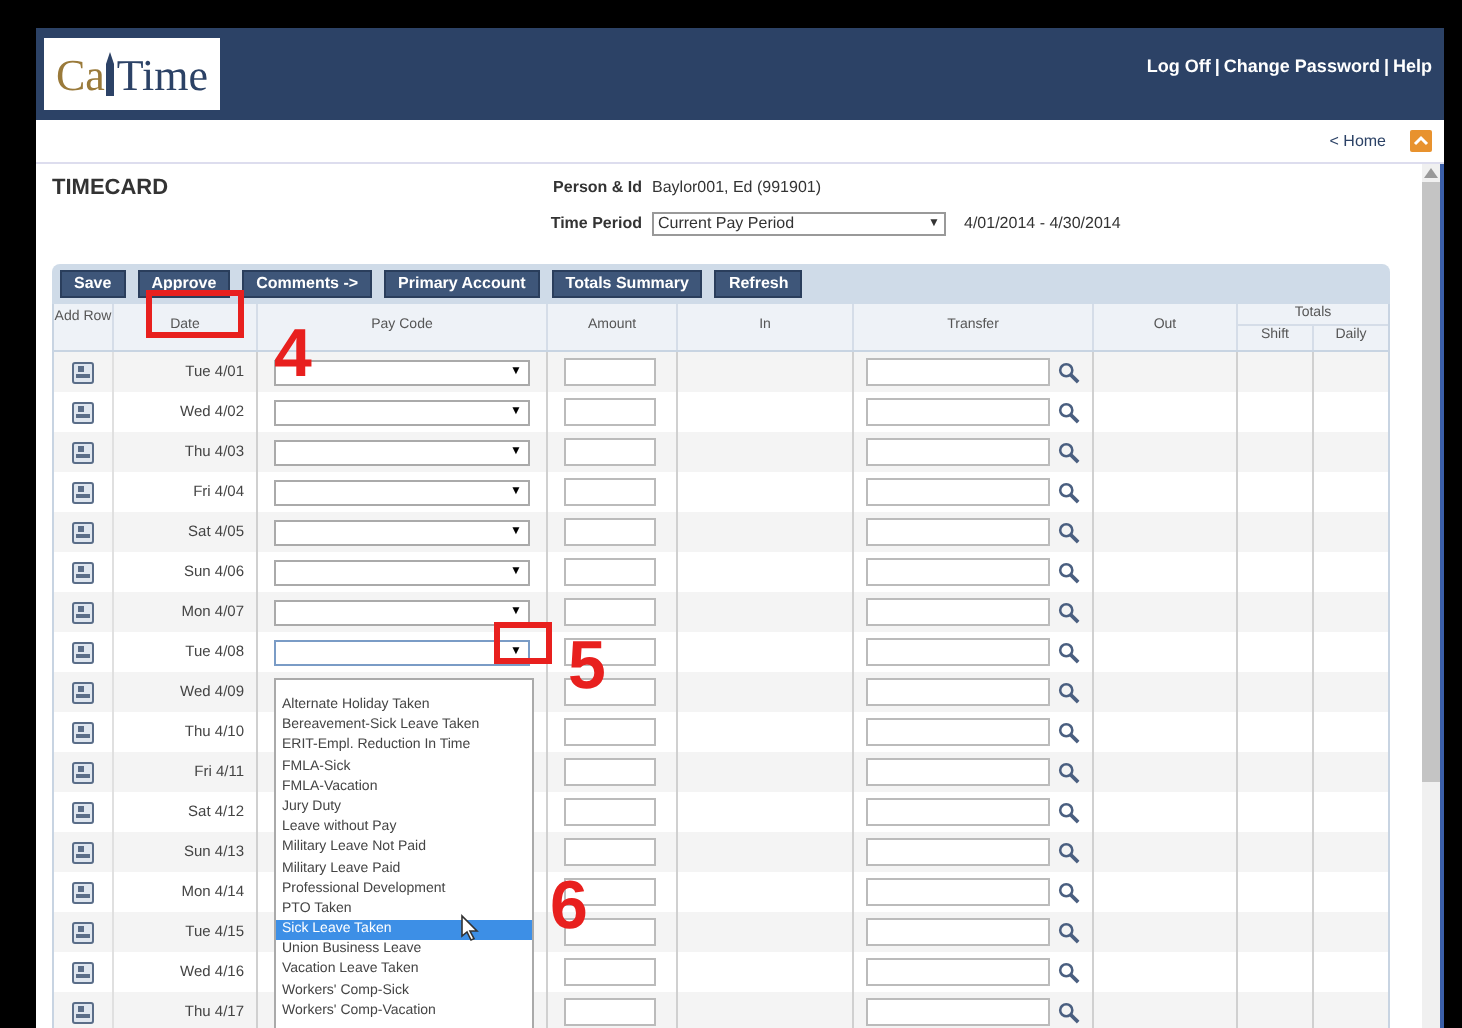  I want to click on toolbar-button: Totals Summary, so click(627, 284).